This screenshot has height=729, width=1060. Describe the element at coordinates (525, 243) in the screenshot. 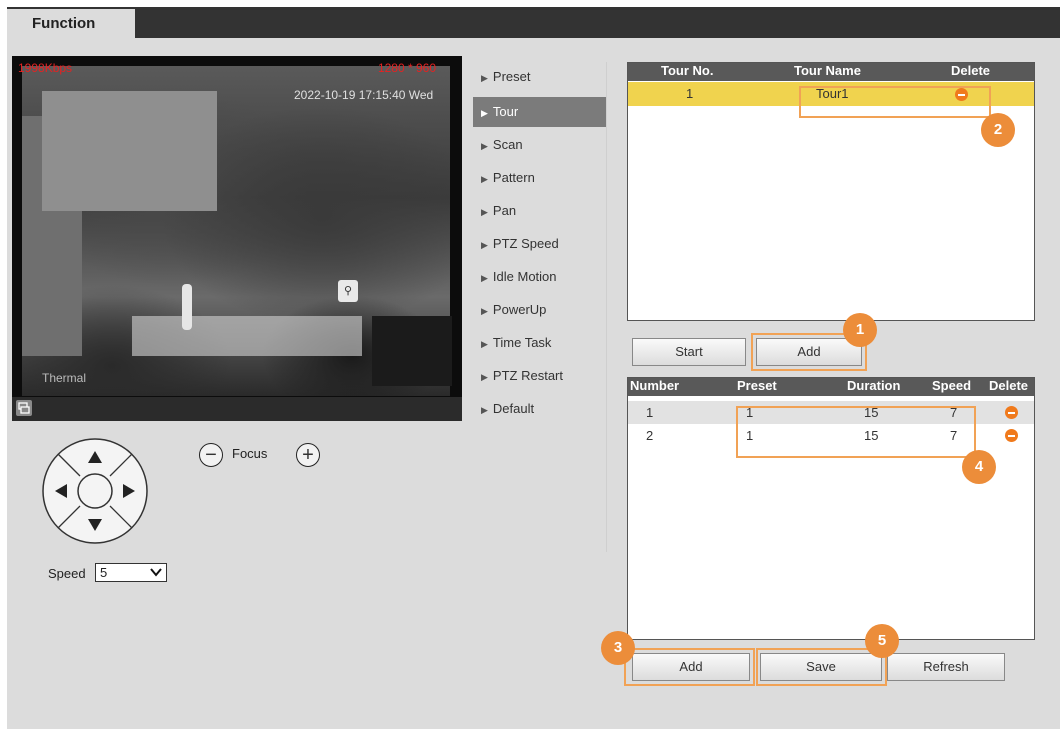

I see `menu-label: PTZ Speed` at that location.